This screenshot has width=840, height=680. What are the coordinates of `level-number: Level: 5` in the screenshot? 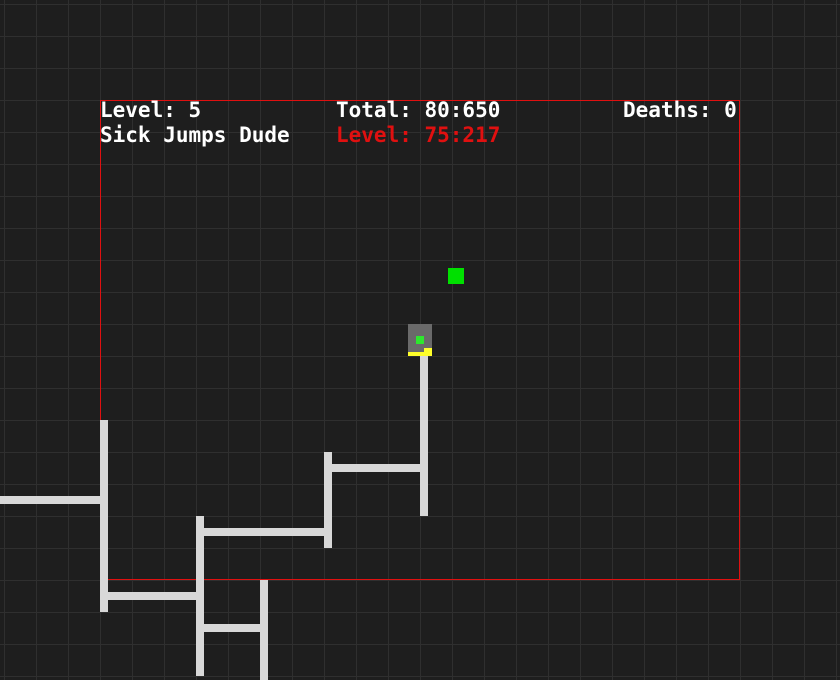 It's located at (151, 110).